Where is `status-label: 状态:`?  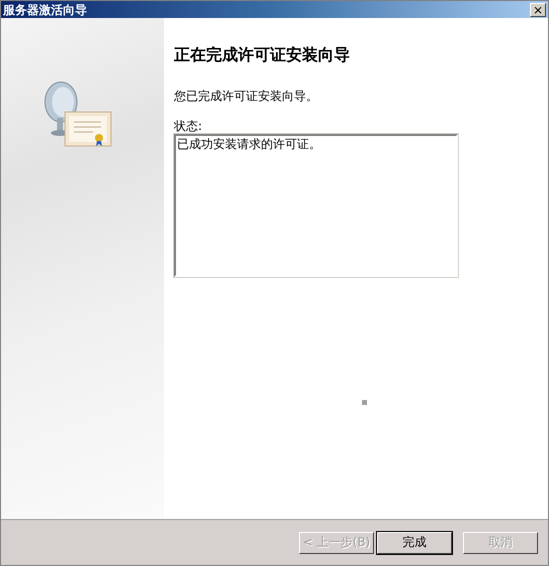
status-label: 状态: is located at coordinates (188, 126).